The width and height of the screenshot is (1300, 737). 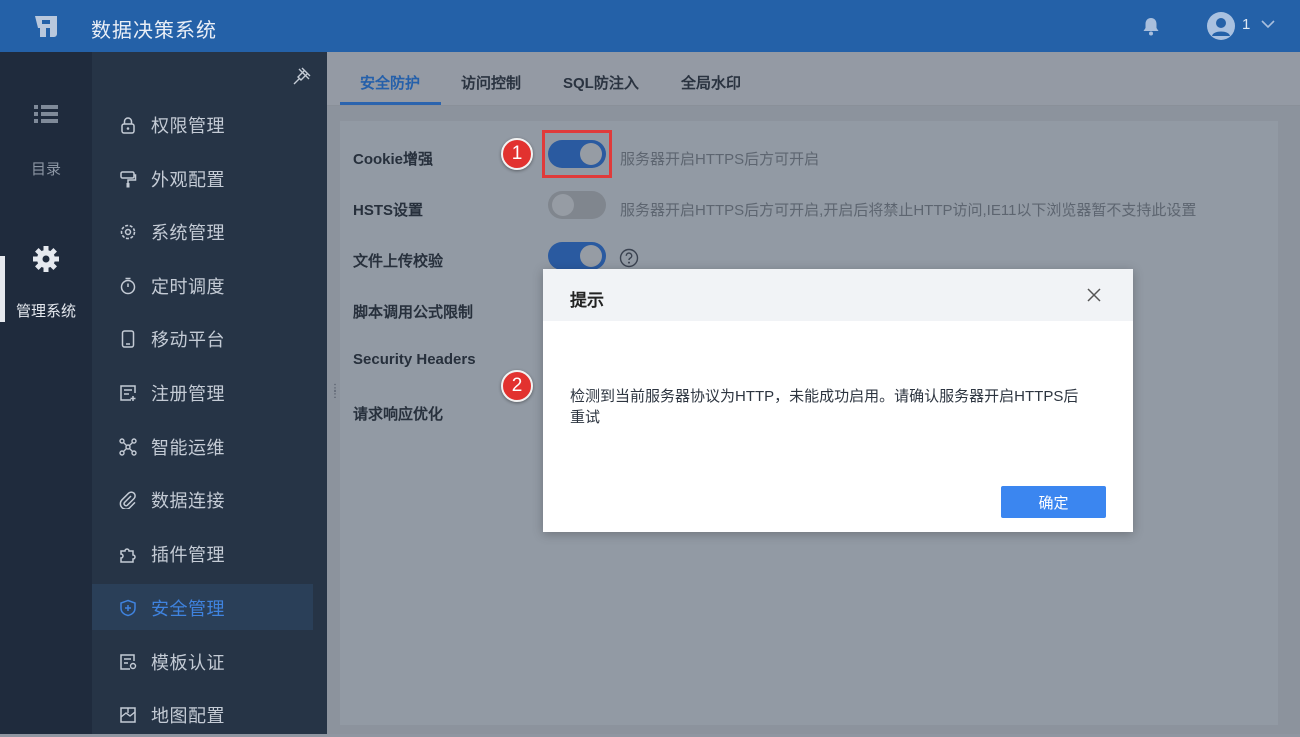 What do you see at coordinates (390, 82) in the screenshot?
I see `tab-security-protection: 安全防护` at bounding box center [390, 82].